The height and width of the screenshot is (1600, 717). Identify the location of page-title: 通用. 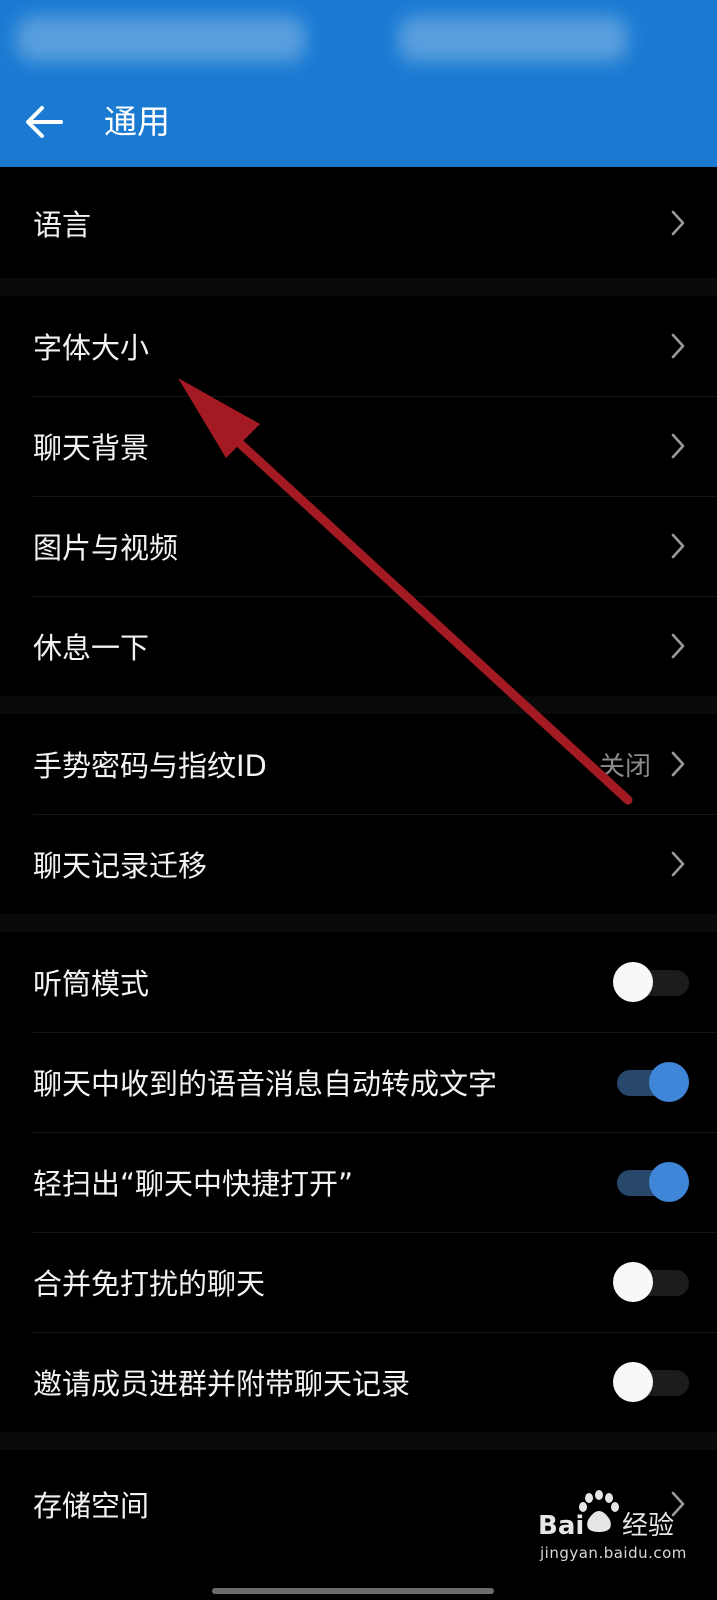
(137, 121).